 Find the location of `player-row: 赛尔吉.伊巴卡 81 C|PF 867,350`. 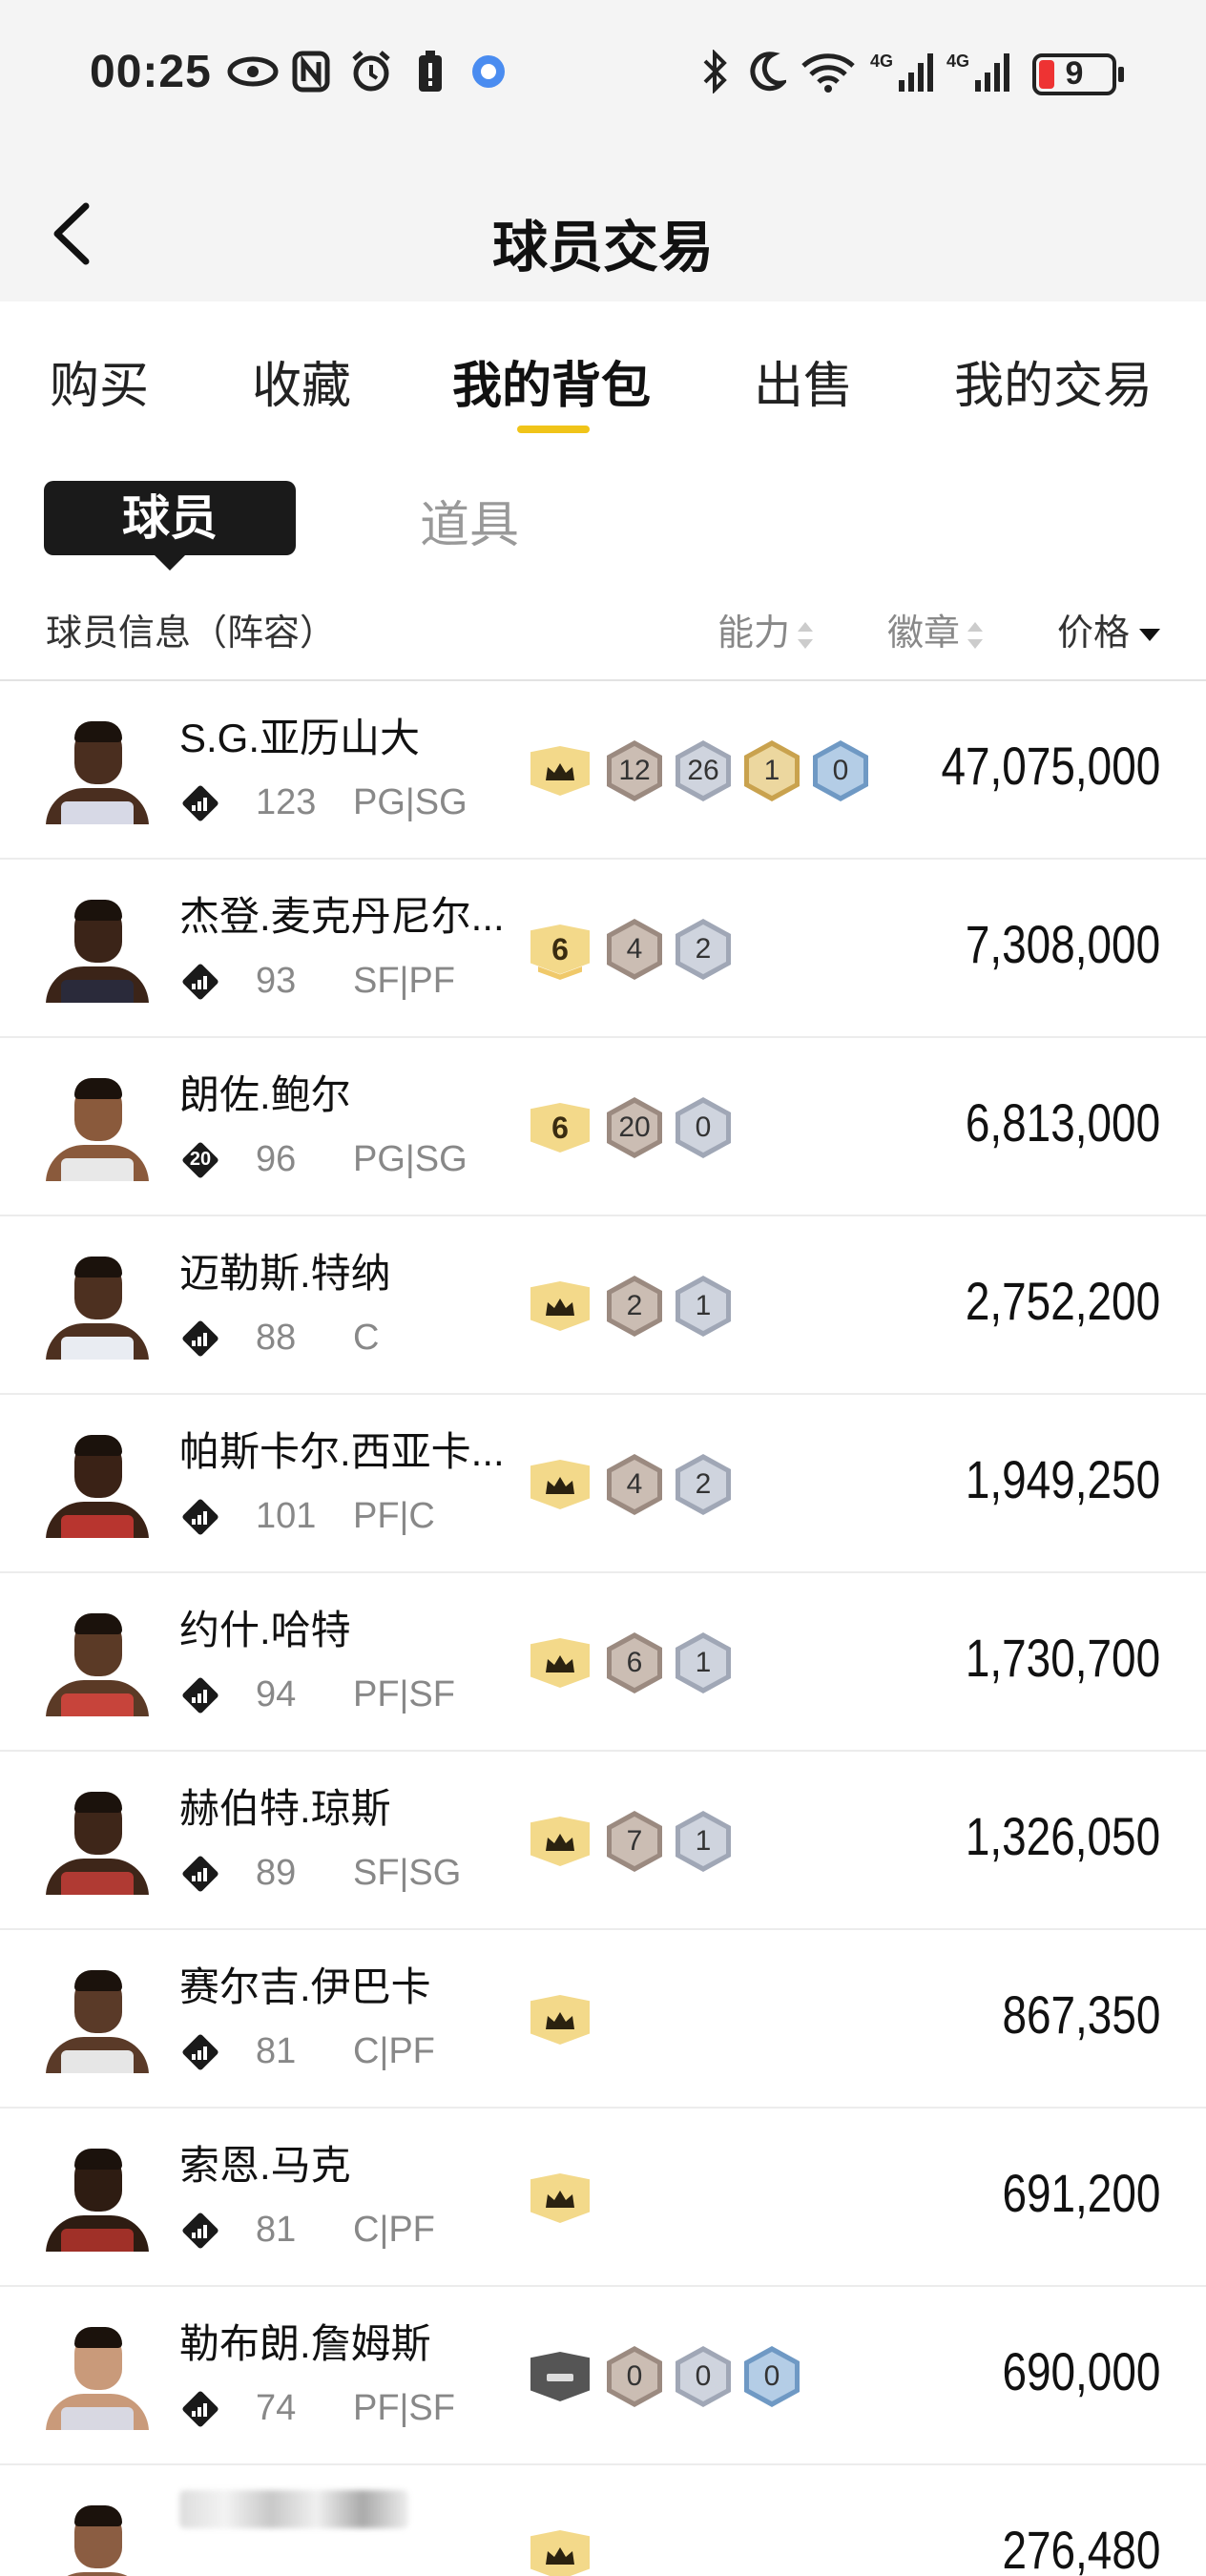

player-row: 赛尔吉.伊巴卡 81 C|PF 867,350 is located at coordinates (603, 2019).